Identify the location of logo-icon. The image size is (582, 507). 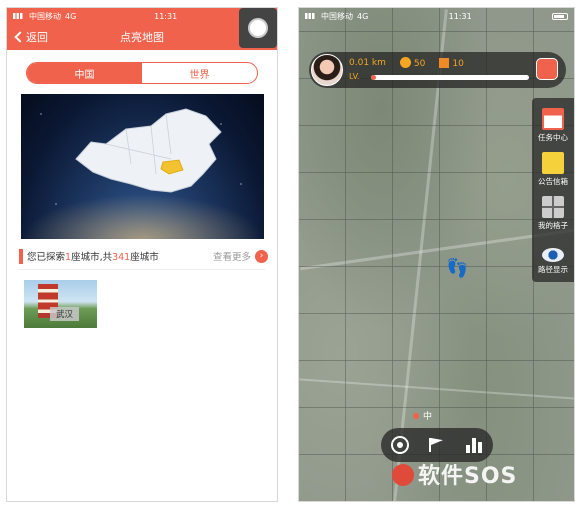
(403, 475).